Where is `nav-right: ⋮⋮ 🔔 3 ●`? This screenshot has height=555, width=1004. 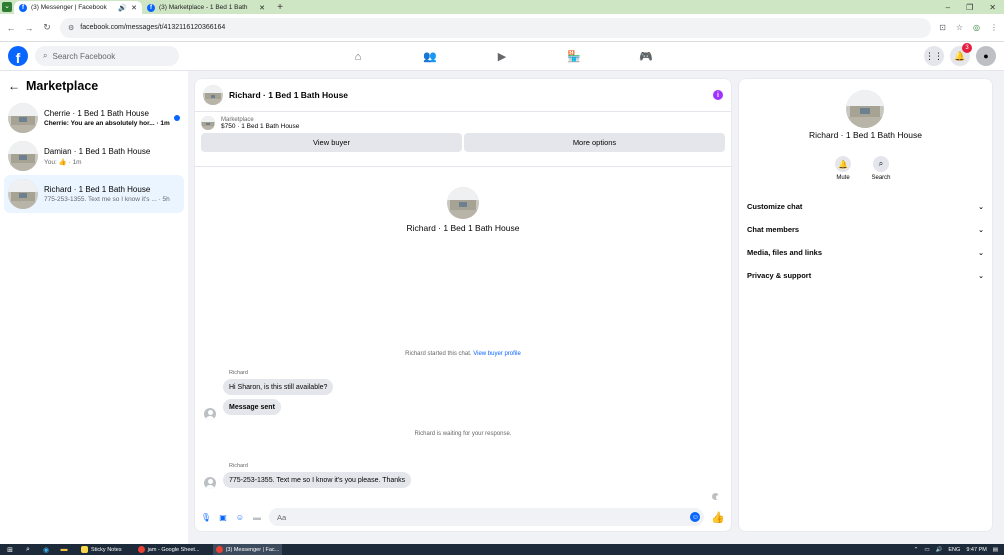
nav-right: ⋮⋮ 🔔 3 ● is located at coordinates (960, 54).